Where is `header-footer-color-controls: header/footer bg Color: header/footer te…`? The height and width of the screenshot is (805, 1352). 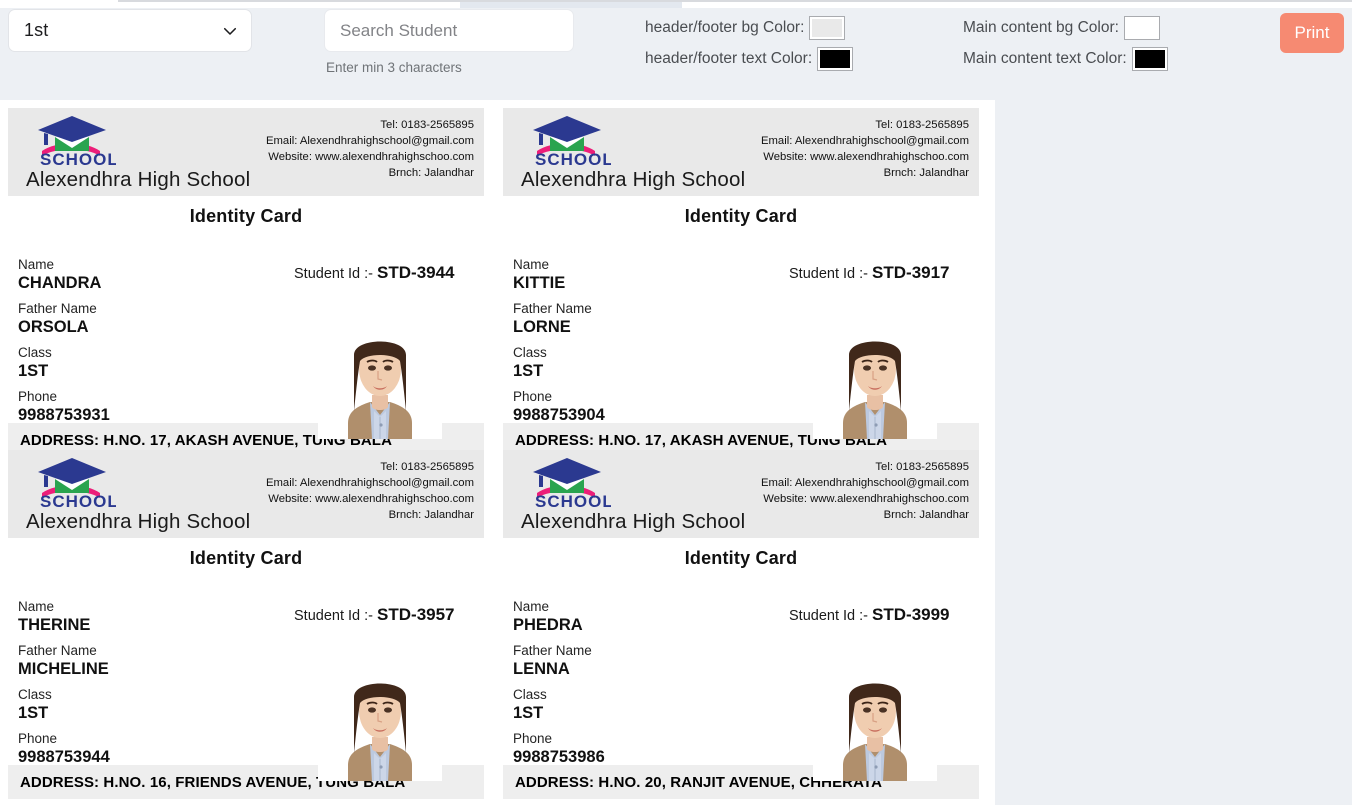 header-footer-color-controls: header/footer bg Color: header/footer te… is located at coordinates (749, 43).